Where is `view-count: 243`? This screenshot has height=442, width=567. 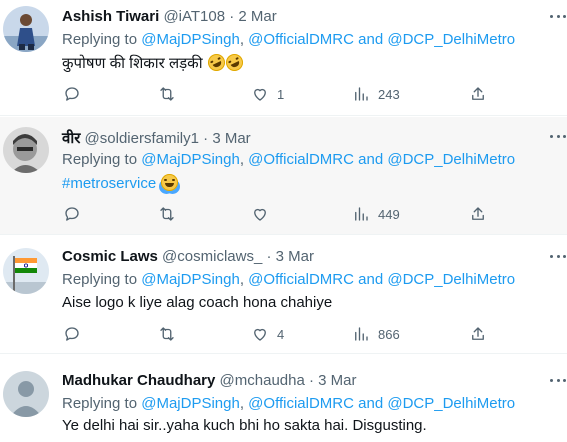
view-count: 243 is located at coordinates (389, 94).